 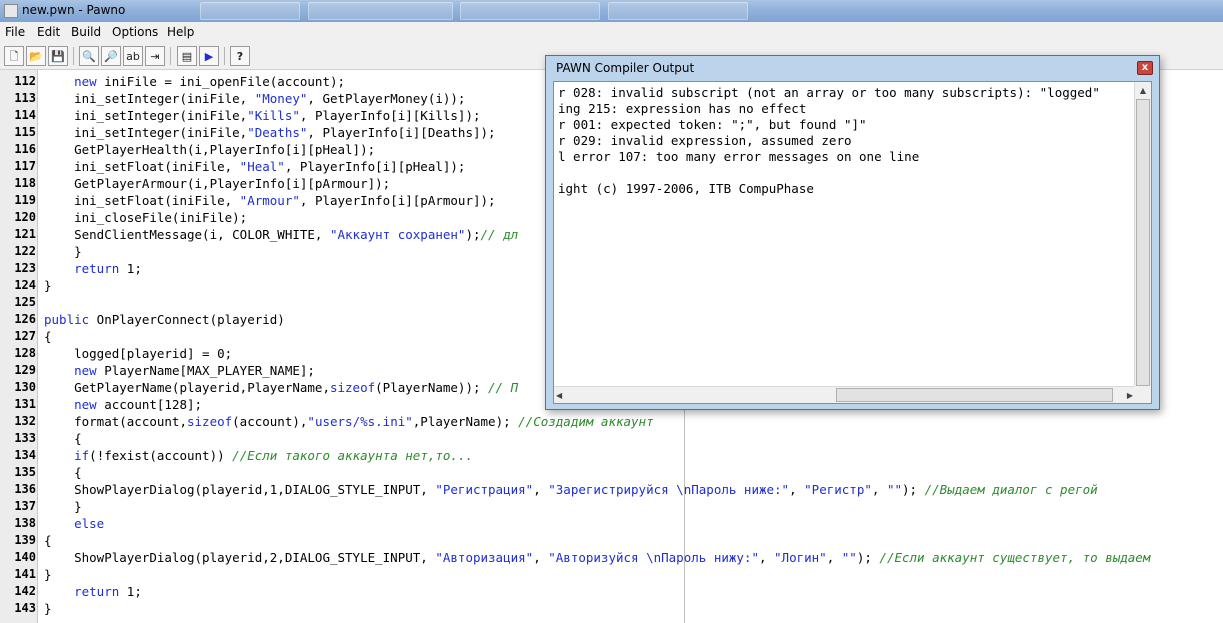 I want to click on code-token: account[128];, so click(x=149, y=404).